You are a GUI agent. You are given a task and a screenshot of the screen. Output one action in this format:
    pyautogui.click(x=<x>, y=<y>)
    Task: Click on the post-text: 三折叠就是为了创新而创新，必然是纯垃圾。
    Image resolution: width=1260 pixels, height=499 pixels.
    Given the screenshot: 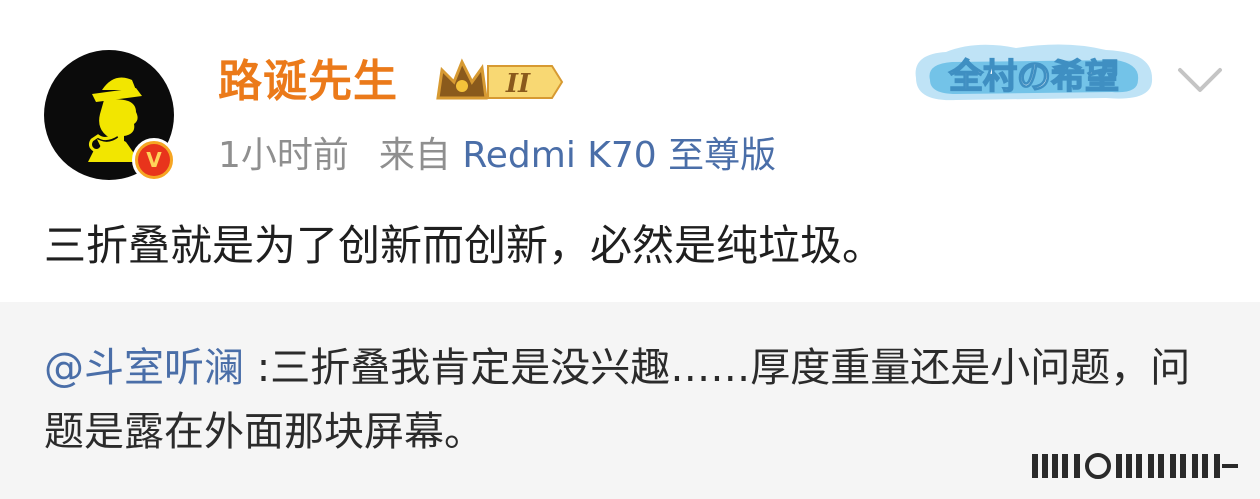 What is the action you would take?
    pyautogui.click(x=464, y=245)
    